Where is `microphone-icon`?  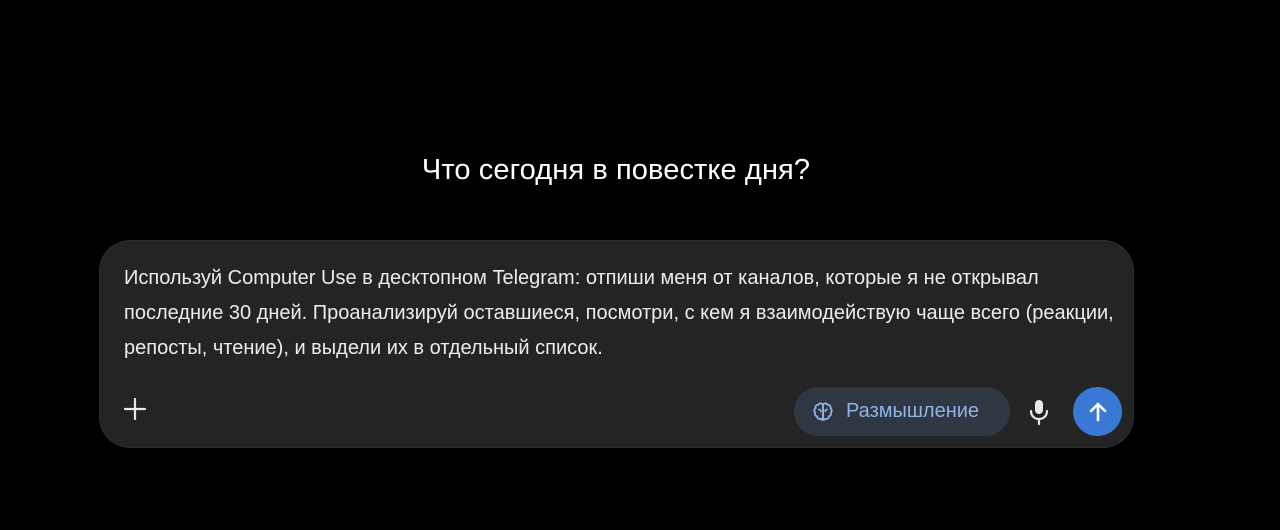
microphone-icon is located at coordinates (1039, 413).